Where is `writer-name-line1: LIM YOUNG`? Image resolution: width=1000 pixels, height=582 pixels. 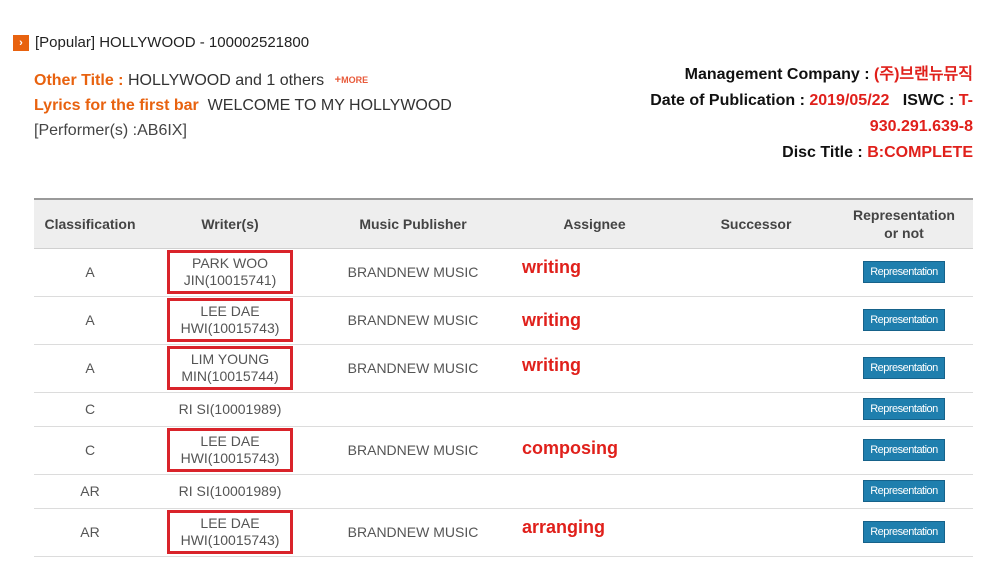
writer-name-line1: LIM YOUNG is located at coordinates (230, 359).